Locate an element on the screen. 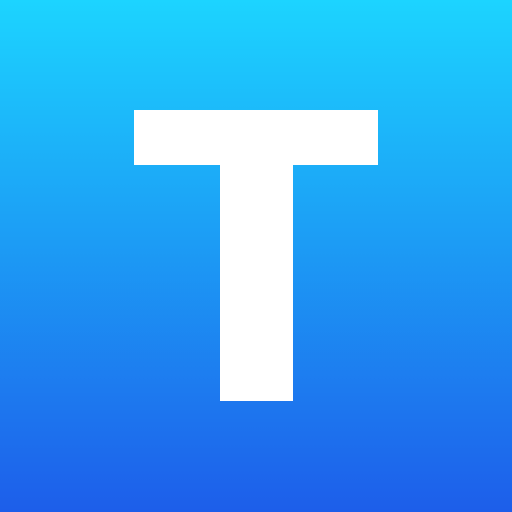 This screenshot has height=512, width=512. letter-t-crossbar is located at coordinates (256, 137).